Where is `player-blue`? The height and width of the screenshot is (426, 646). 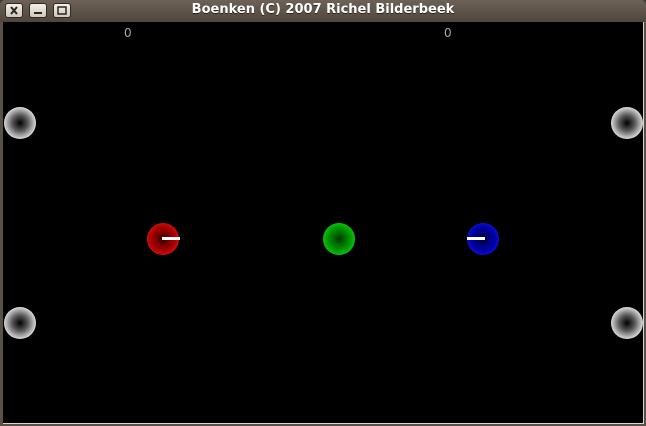
player-blue is located at coordinates (483, 239).